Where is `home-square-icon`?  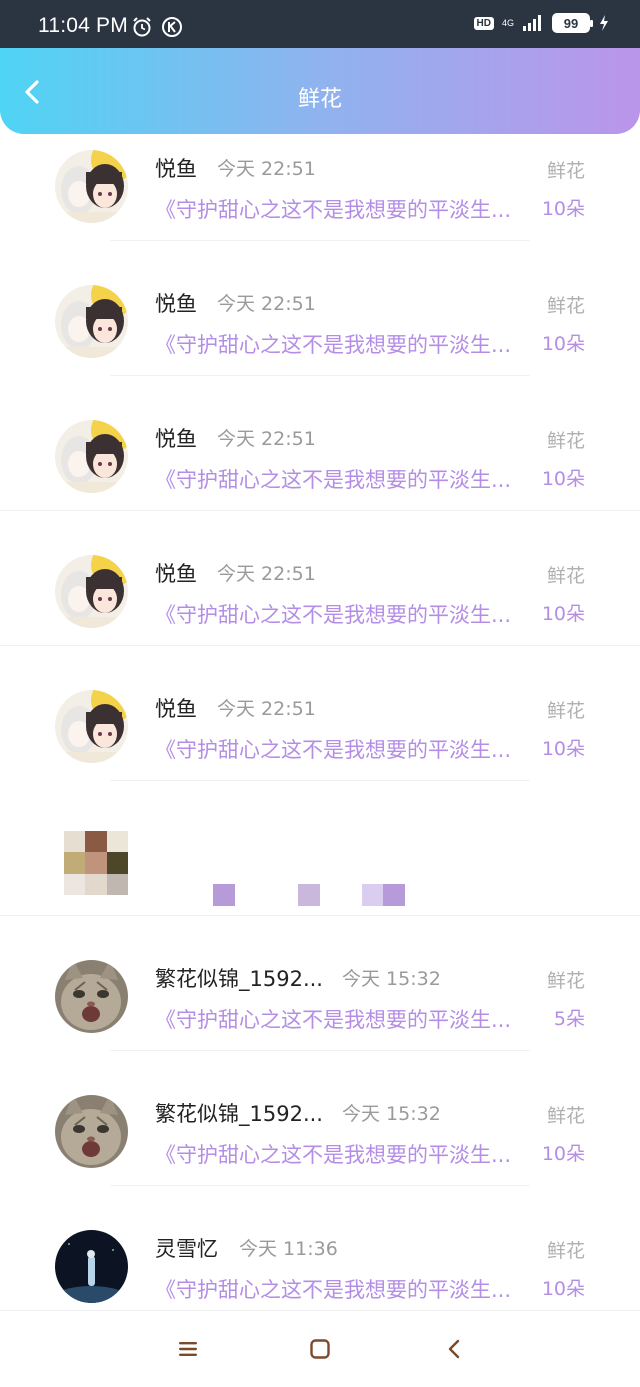 home-square-icon is located at coordinates (320, 1349).